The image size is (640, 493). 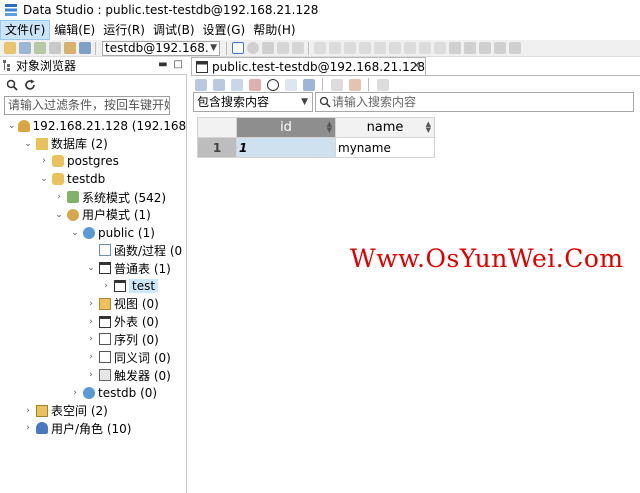 What do you see at coordinates (93, 126) in the screenshot?
I see `tree-node-server: ⌄ 192.168.21.128 (192.168.2` at bounding box center [93, 126].